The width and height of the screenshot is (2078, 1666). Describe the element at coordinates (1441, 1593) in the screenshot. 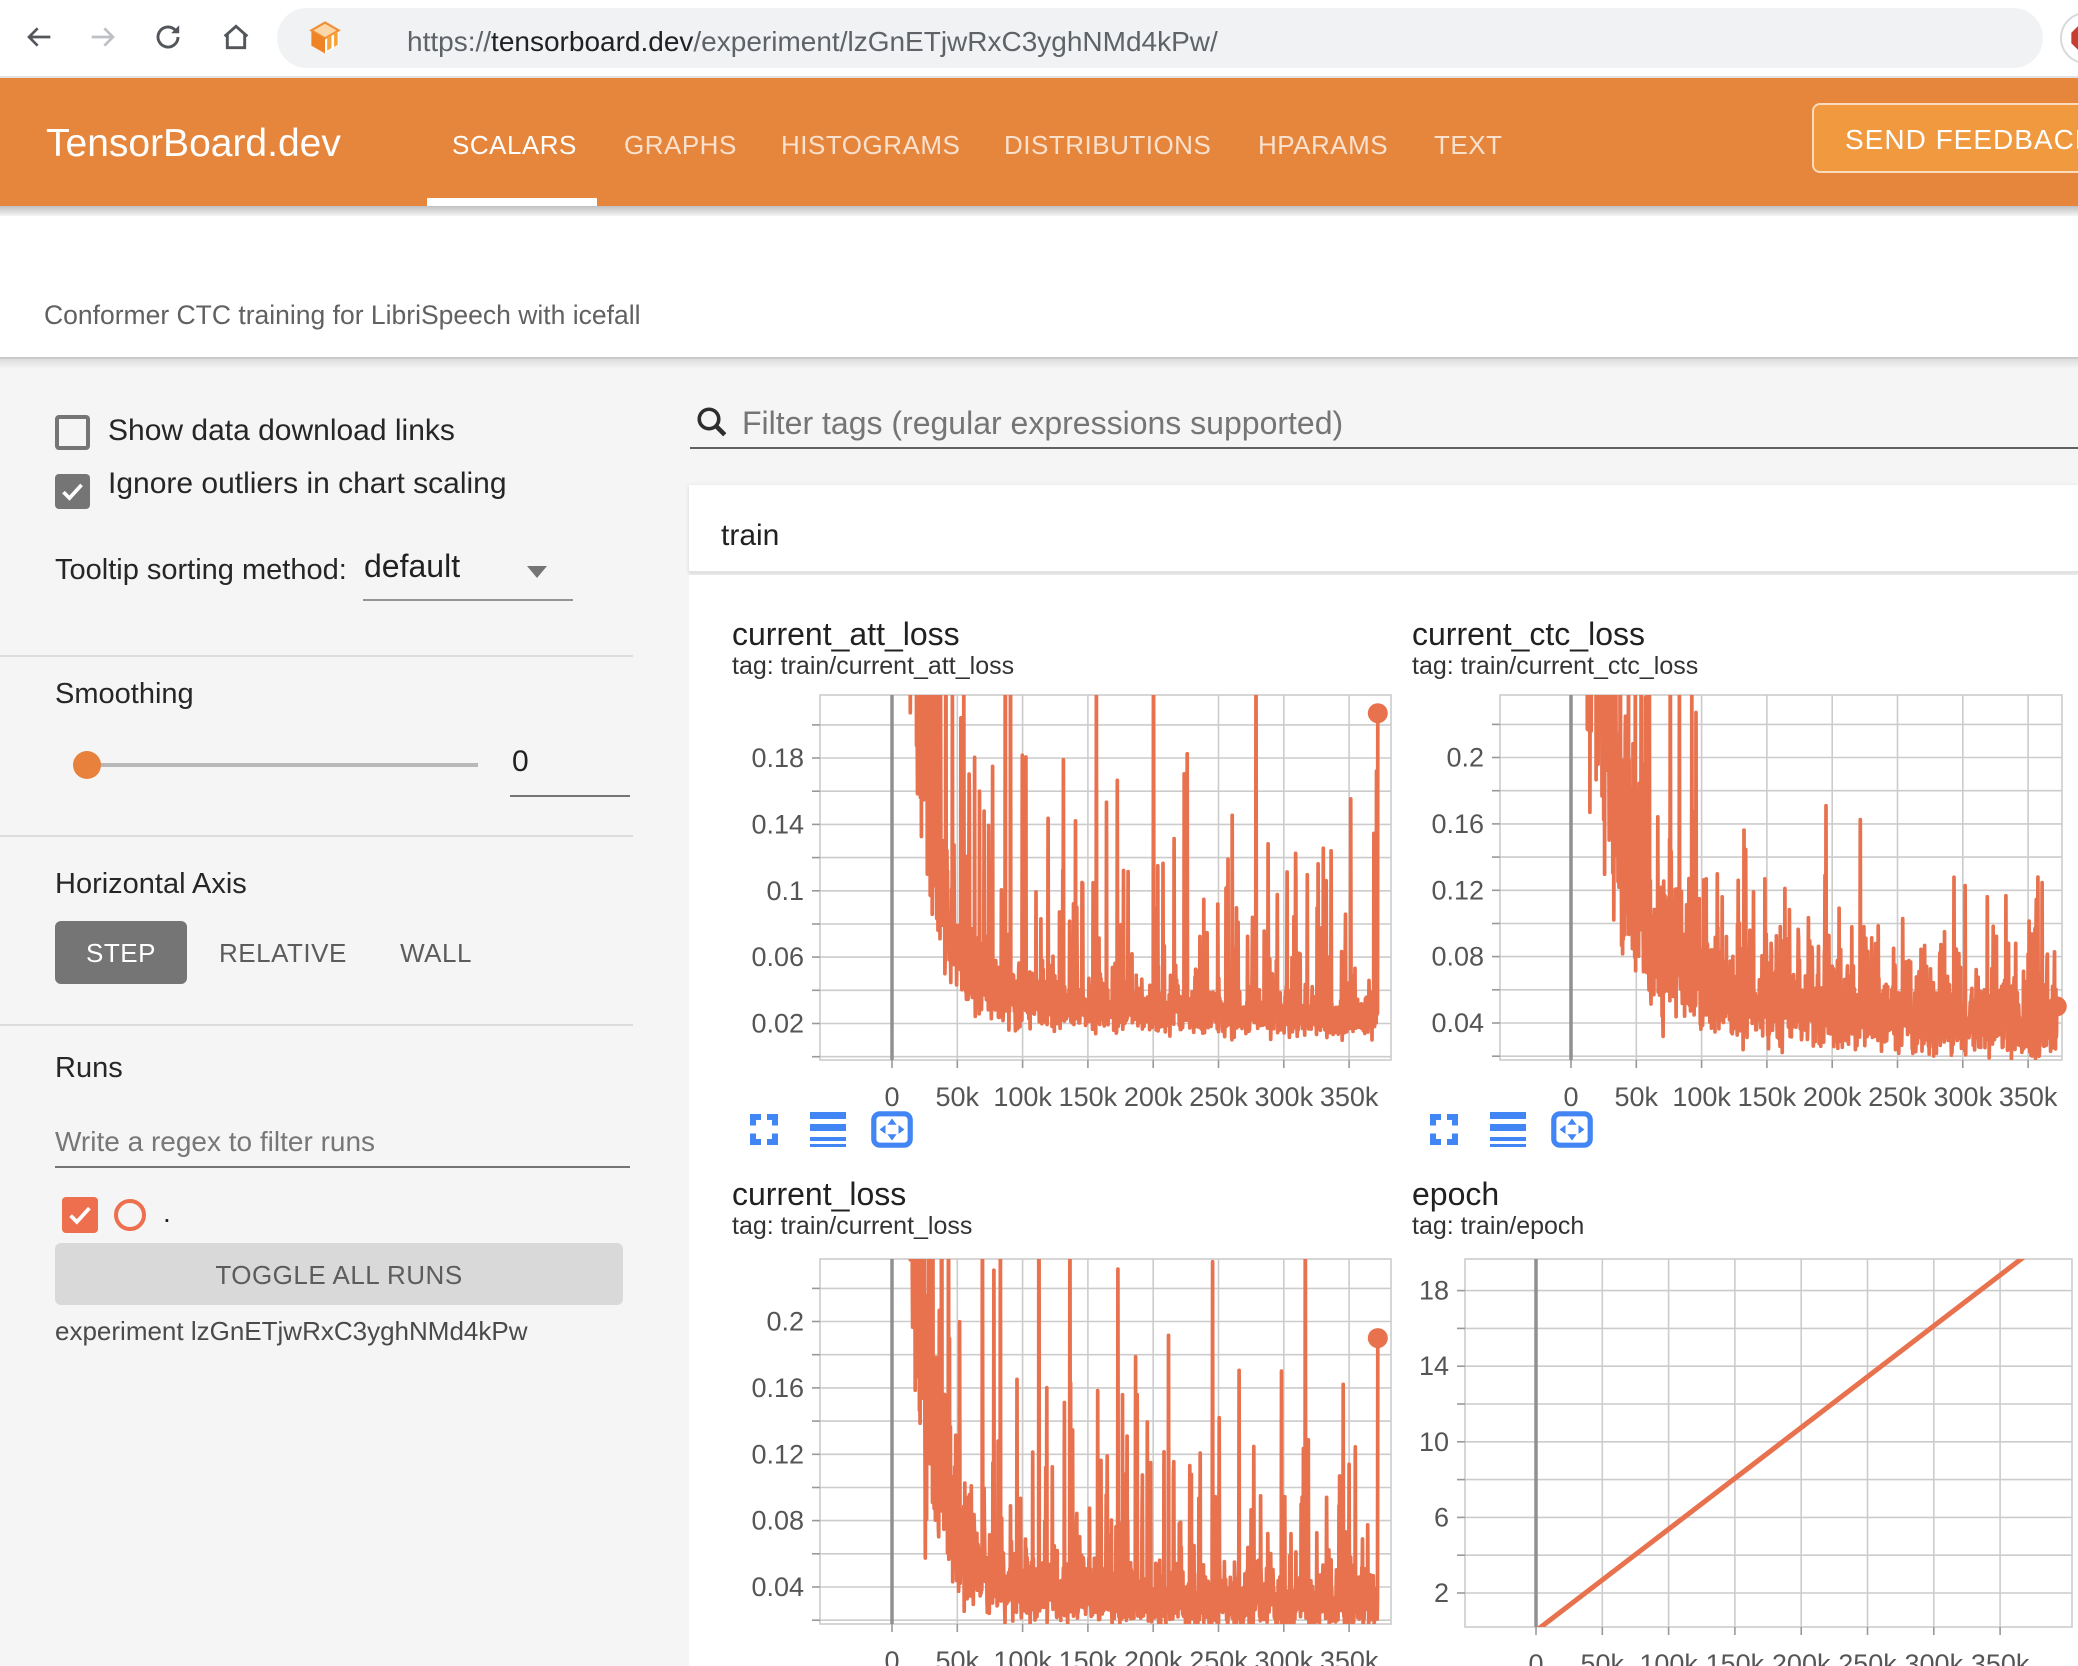

I see `svg-text: 2` at that location.